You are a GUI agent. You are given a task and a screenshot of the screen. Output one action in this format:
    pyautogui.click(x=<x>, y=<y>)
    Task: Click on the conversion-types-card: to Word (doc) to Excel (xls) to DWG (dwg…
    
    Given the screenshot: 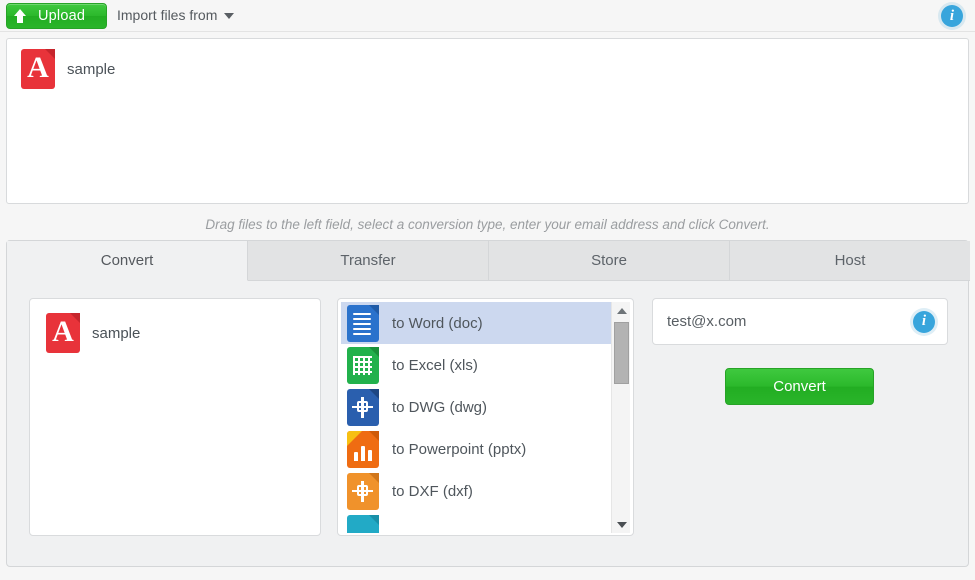 What is the action you would take?
    pyautogui.click(x=485, y=417)
    